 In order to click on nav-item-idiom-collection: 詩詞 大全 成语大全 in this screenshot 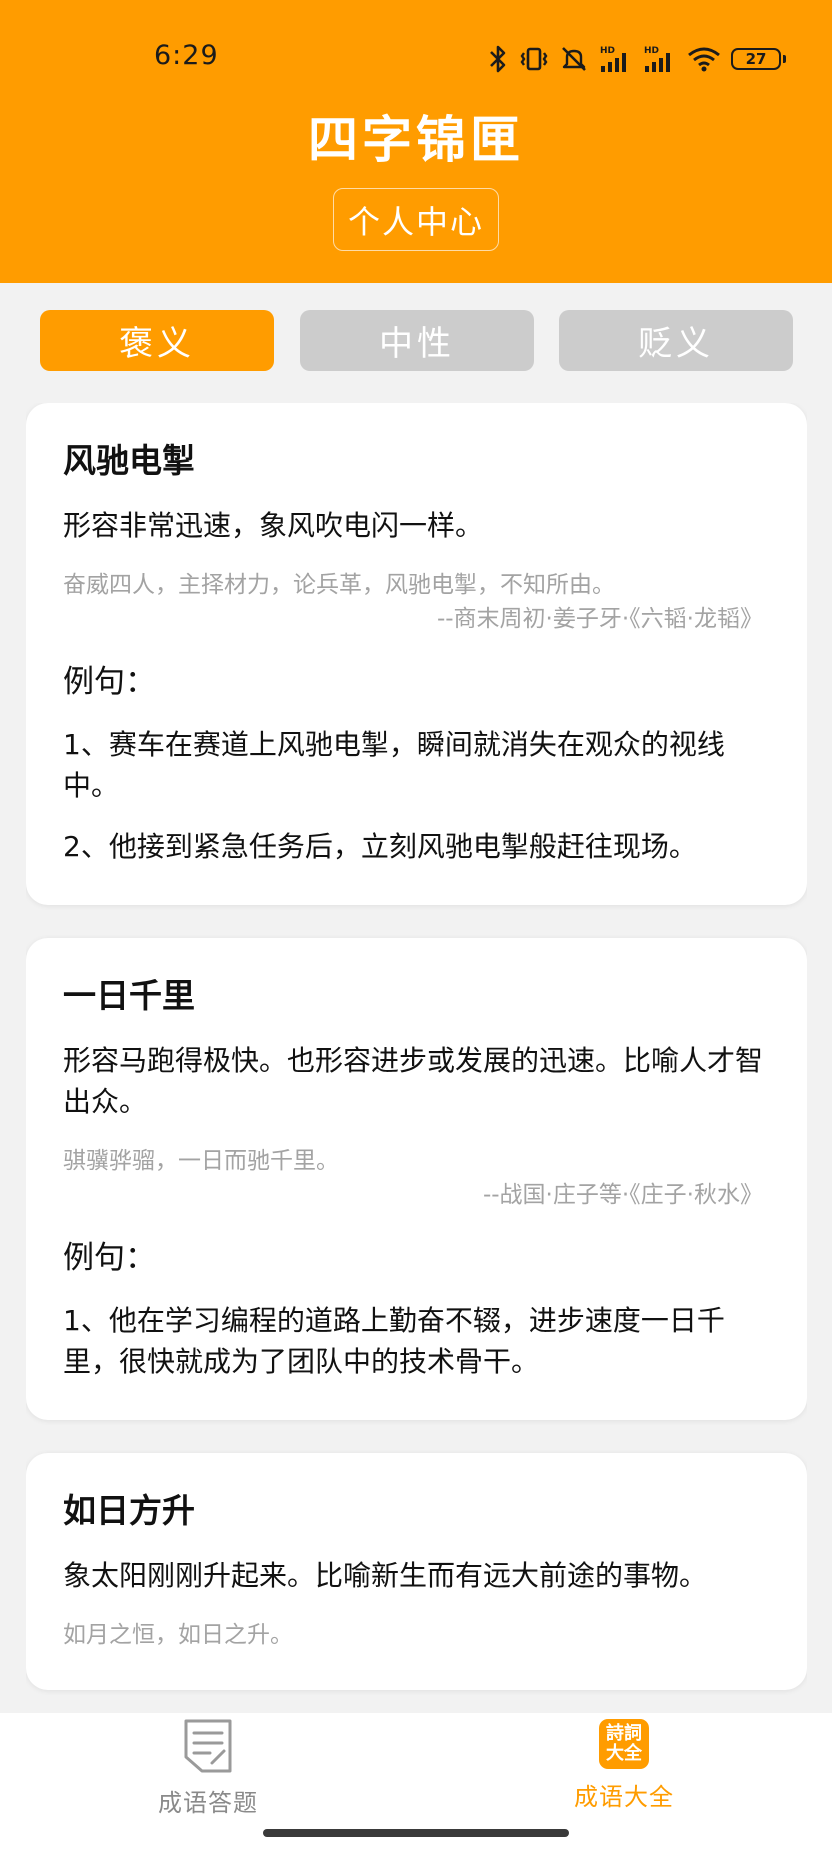, I will do `click(624, 1773)`.